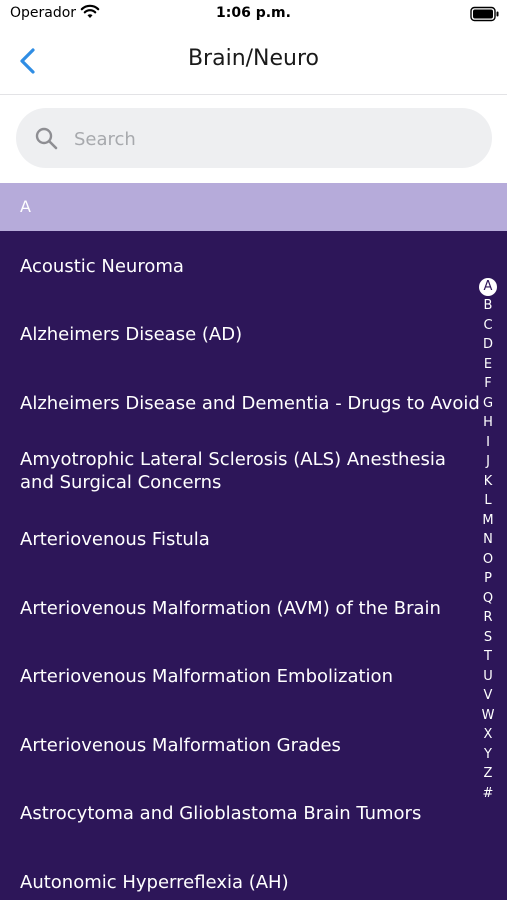 This screenshot has height=900, width=507. I want to click on index-letter-f: F, so click(488, 384).